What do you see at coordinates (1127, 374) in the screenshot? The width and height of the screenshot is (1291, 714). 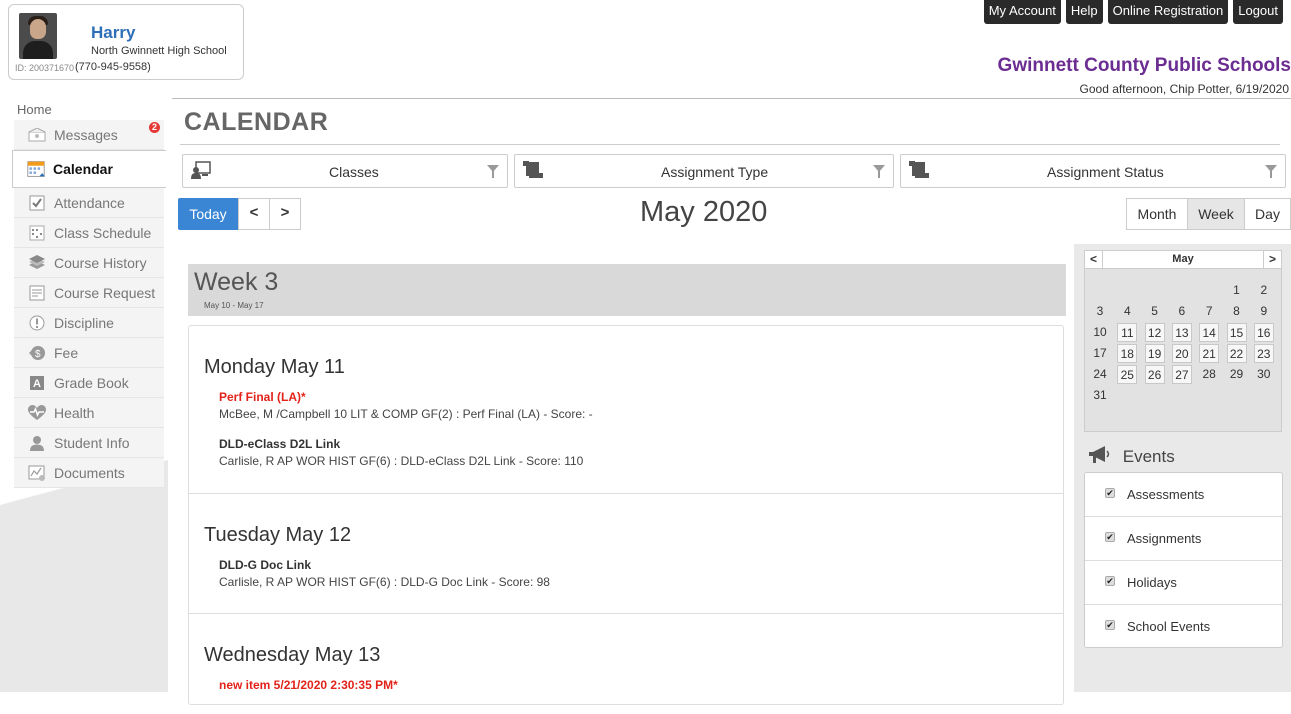 I see `mini-calendar-day: 25` at bounding box center [1127, 374].